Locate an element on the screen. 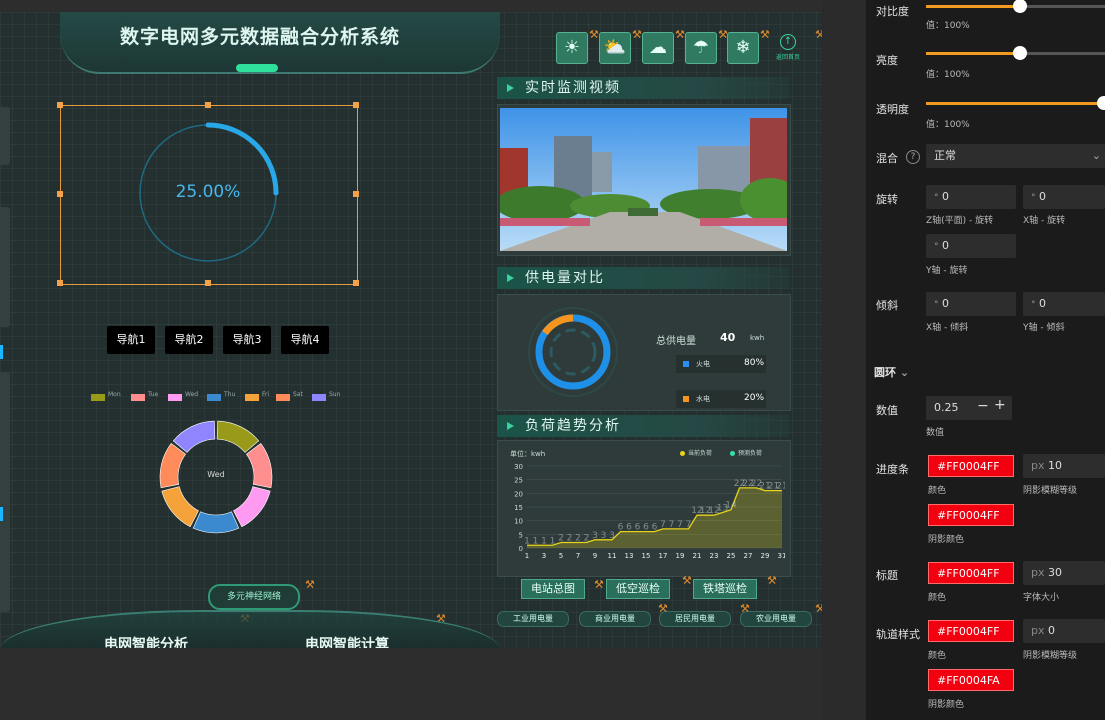 The height and width of the screenshot is (720, 1105). blend-select: 正常 ⌄ is located at coordinates (1015, 156).